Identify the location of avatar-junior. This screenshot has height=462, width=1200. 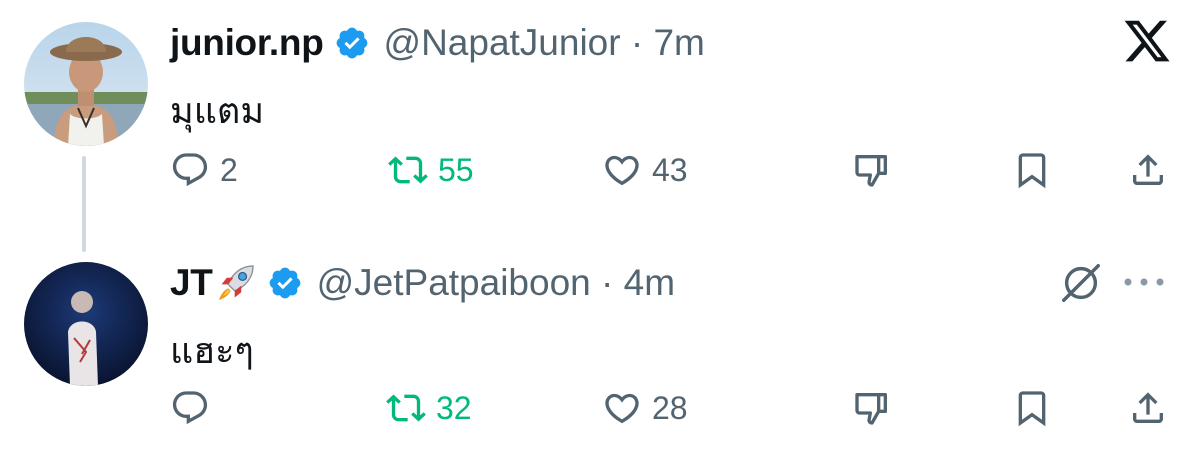
(86, 84).